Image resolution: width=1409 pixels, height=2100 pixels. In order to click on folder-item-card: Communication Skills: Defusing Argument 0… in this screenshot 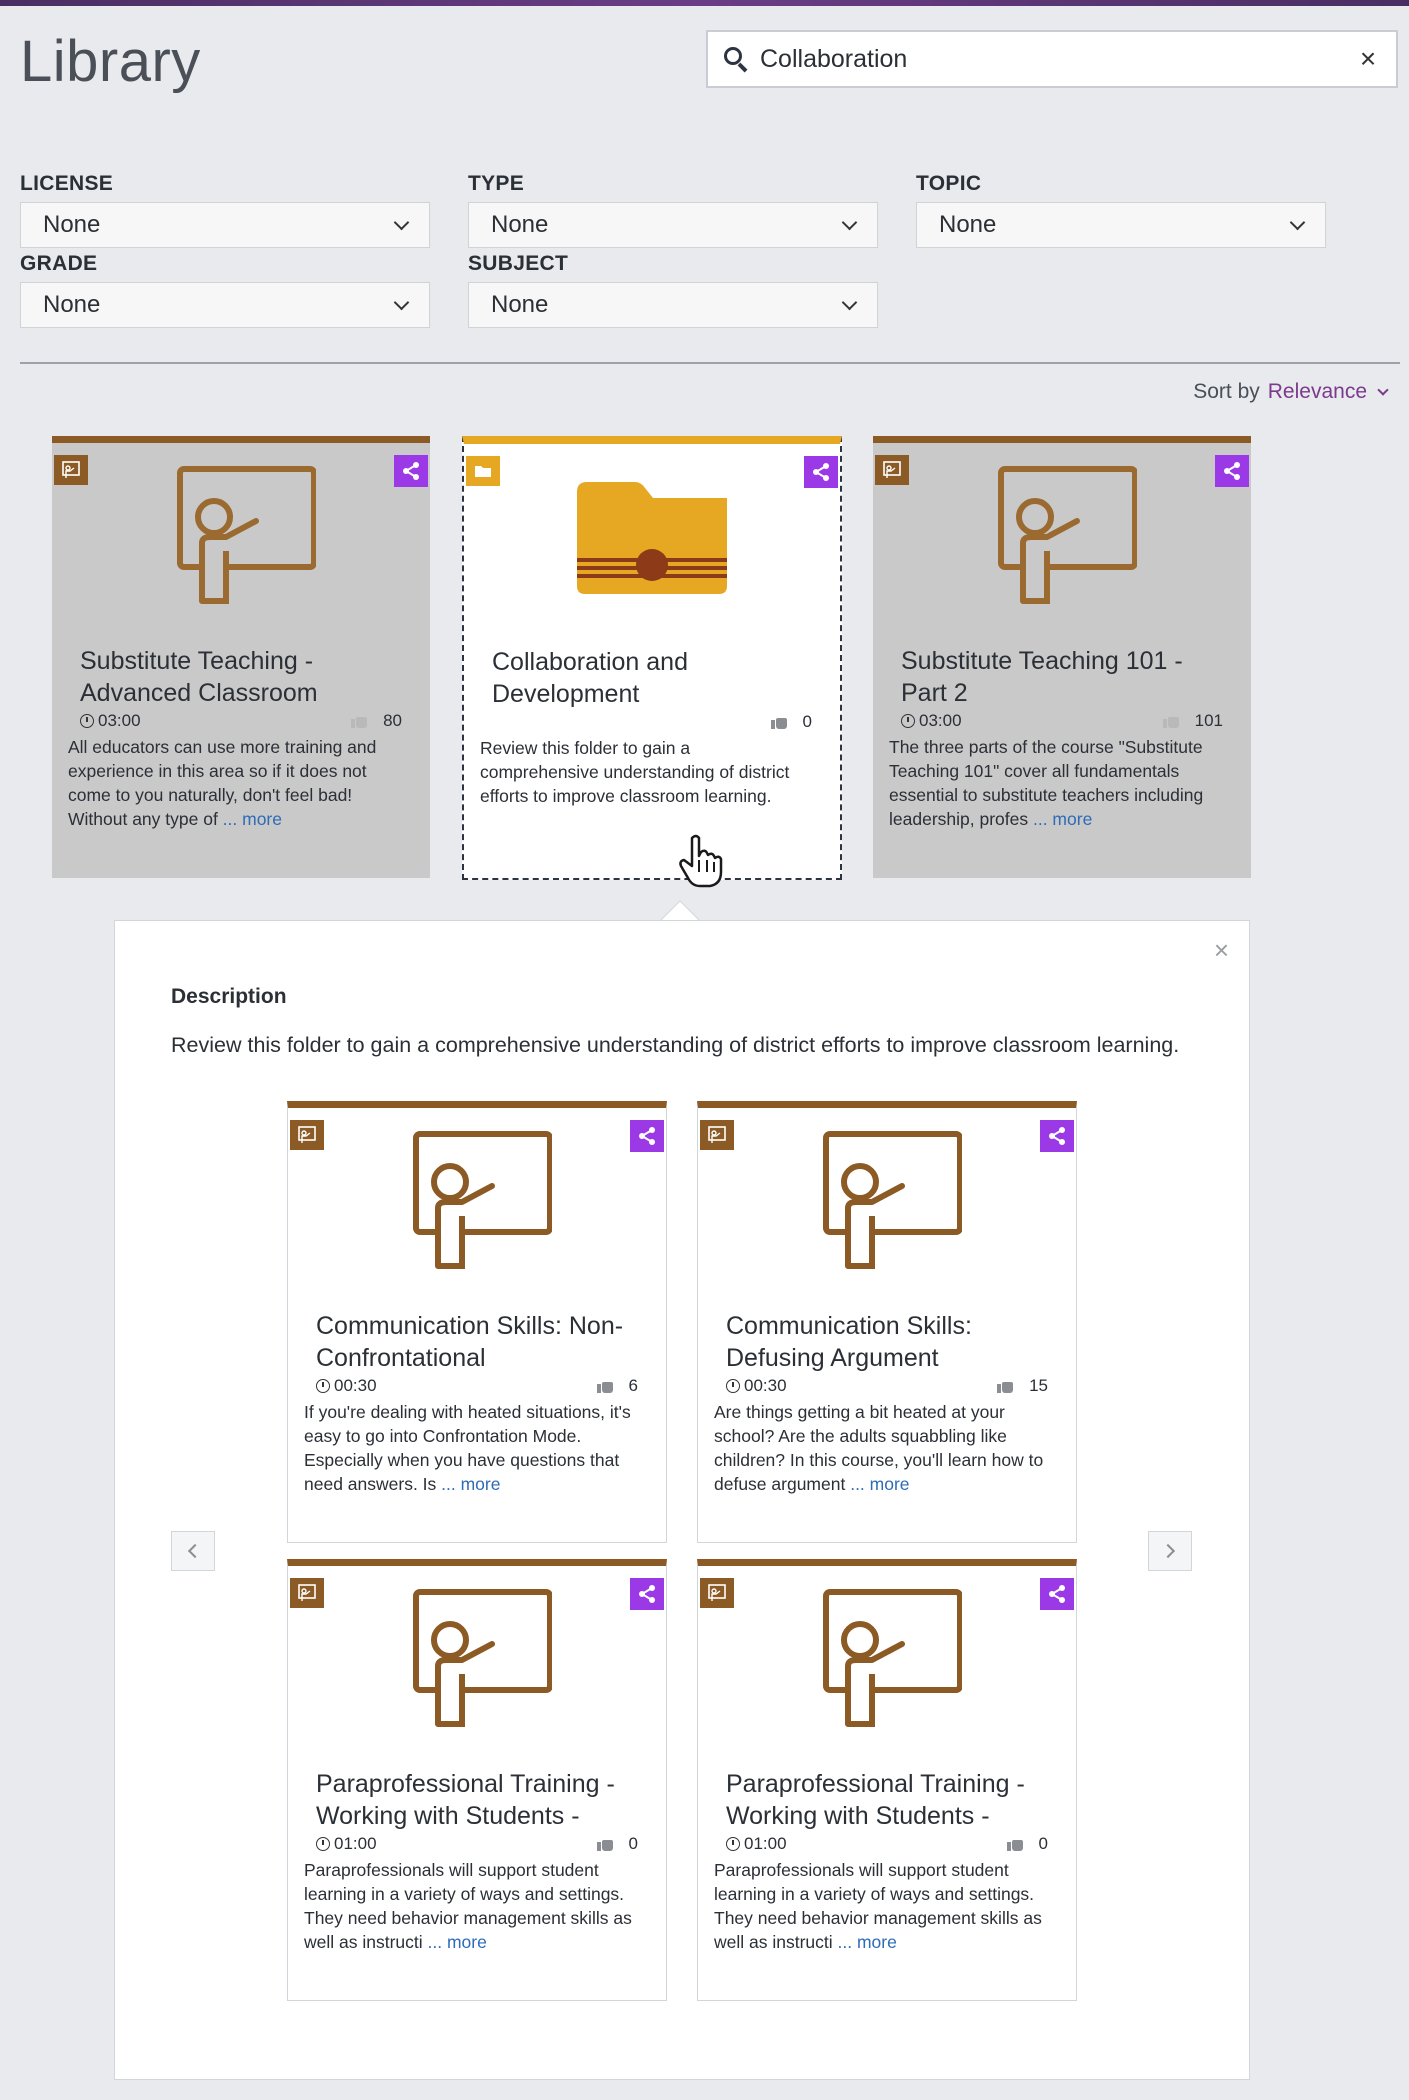, I will do `click(887, 1322)`.